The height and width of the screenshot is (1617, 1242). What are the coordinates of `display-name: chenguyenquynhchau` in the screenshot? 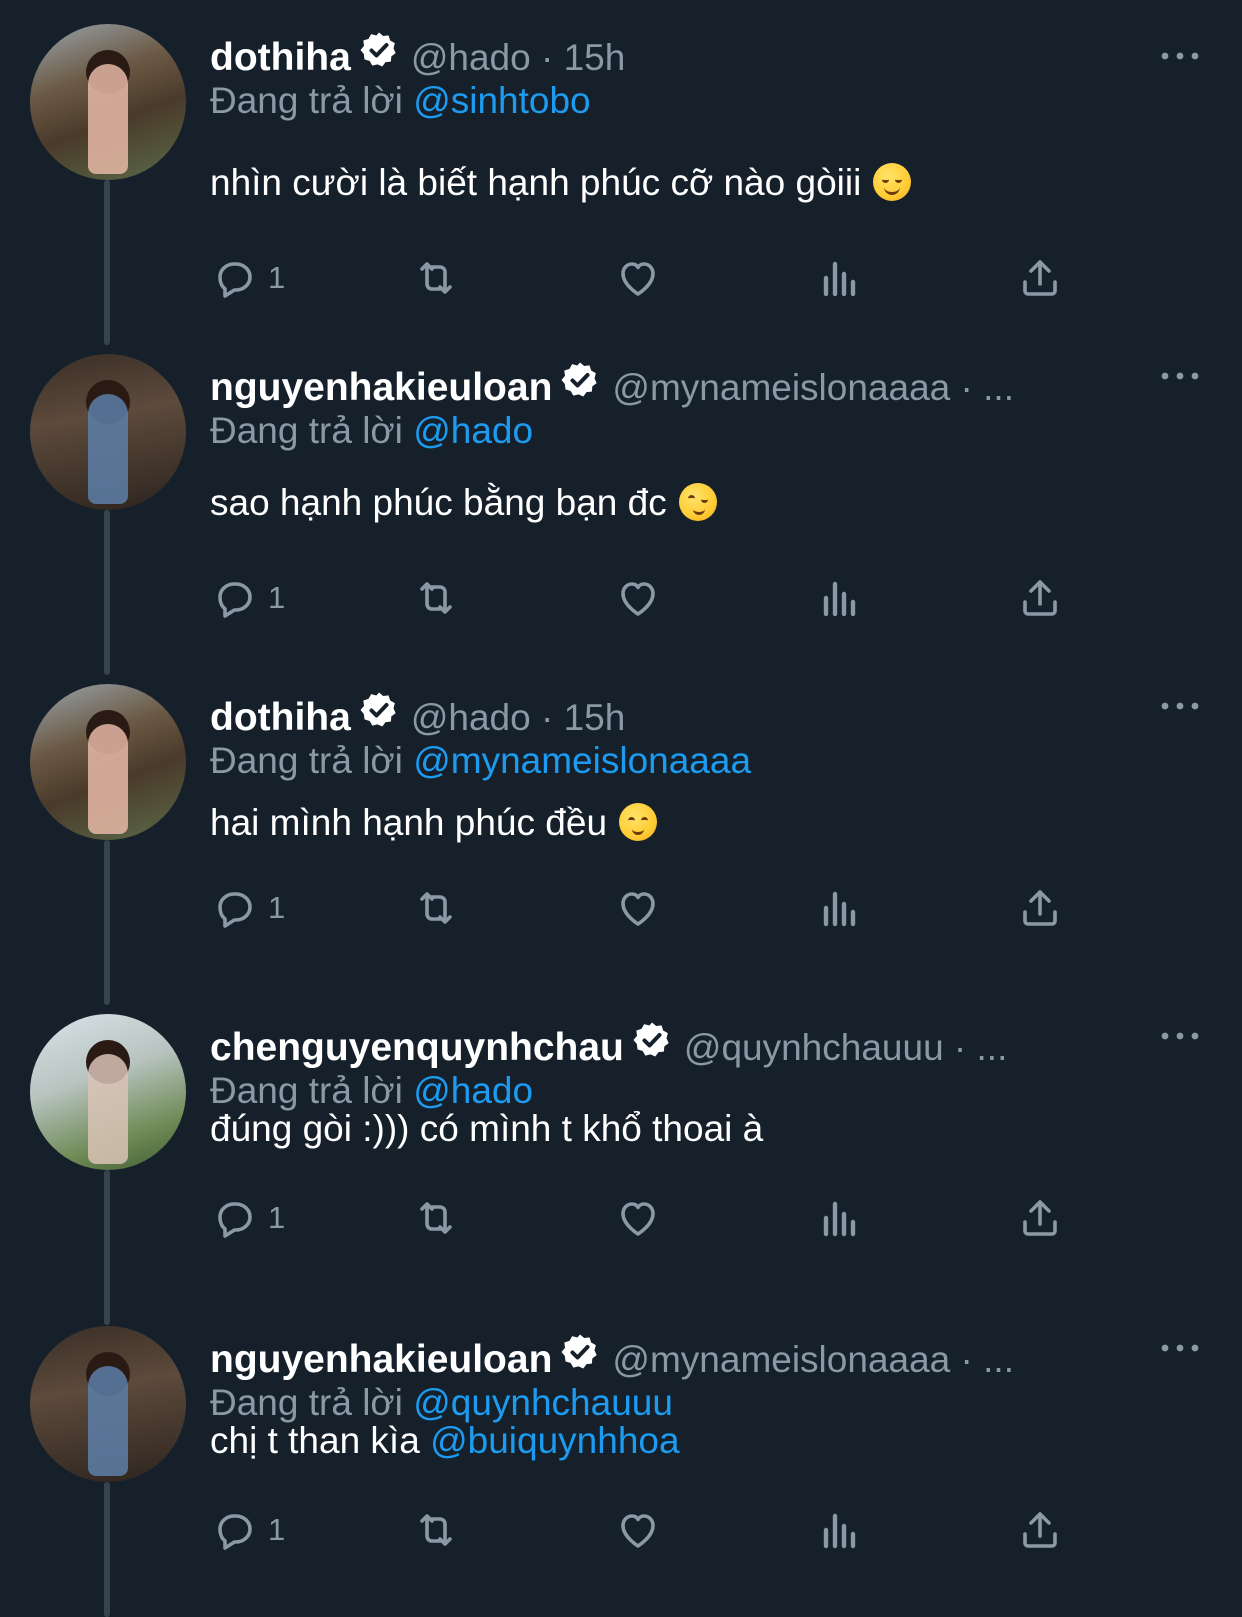 It's located at (417, 1048).